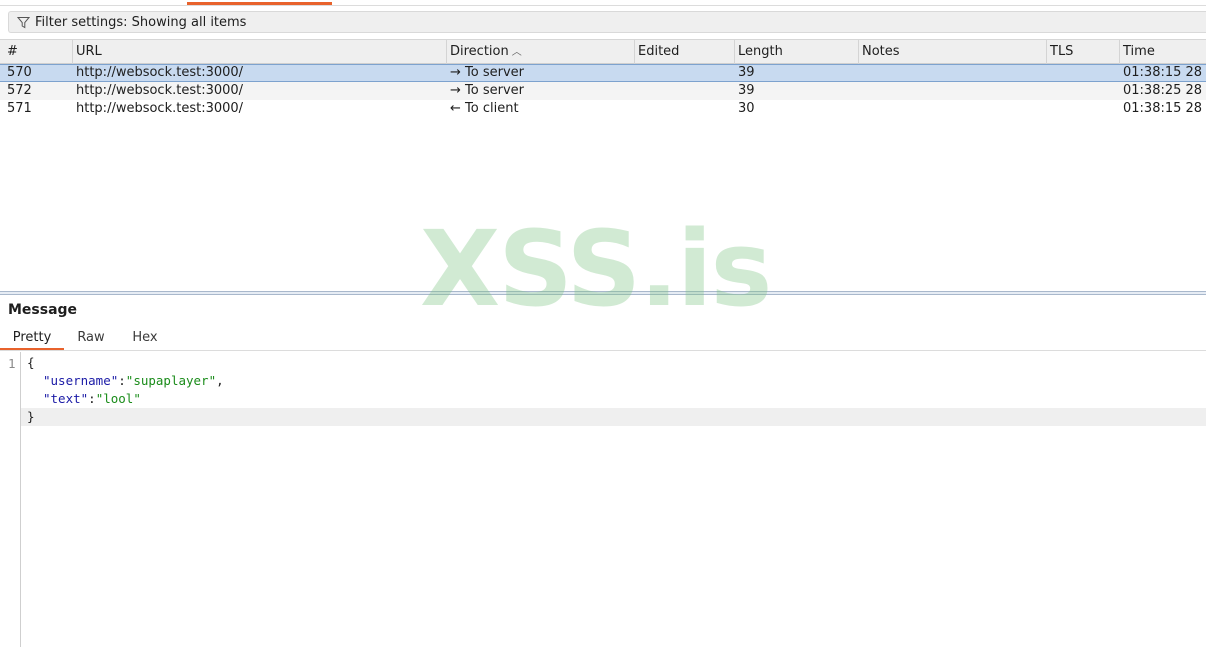  Describe the element at coordinates (1164, 90) in the screenshot. I see `cell-time: 01:38:25 28 Ma` at that location.